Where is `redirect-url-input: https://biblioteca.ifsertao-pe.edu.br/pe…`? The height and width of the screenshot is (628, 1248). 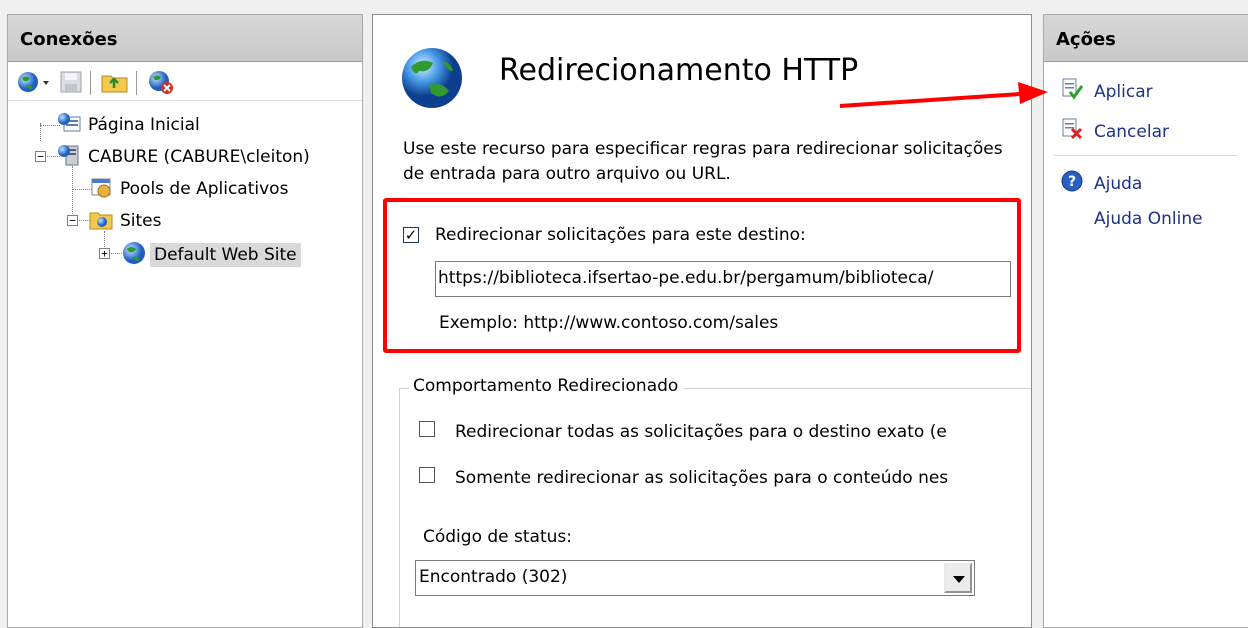
redirect-url-input: https://biblioteca.ifsertao-pe.edu.br/pe… is located at coordinates (723, 279).